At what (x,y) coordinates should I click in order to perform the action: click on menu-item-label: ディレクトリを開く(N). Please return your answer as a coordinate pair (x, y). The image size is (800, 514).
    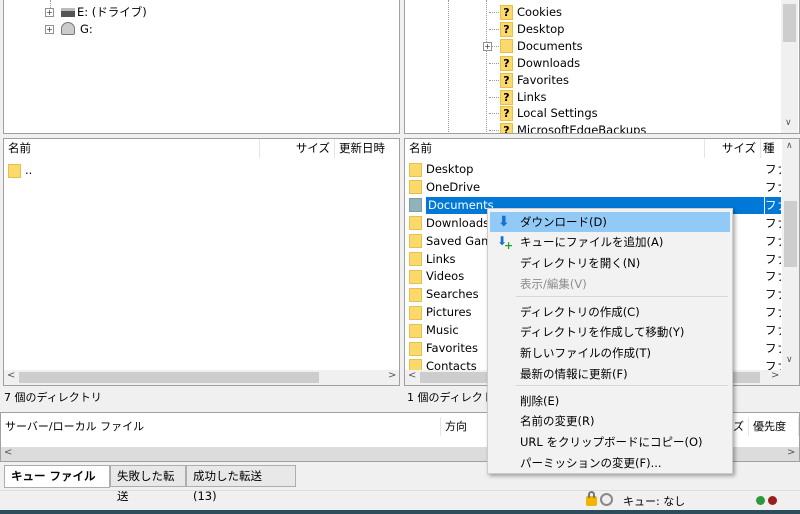
    Looking at the image, I should click on (580, 263).